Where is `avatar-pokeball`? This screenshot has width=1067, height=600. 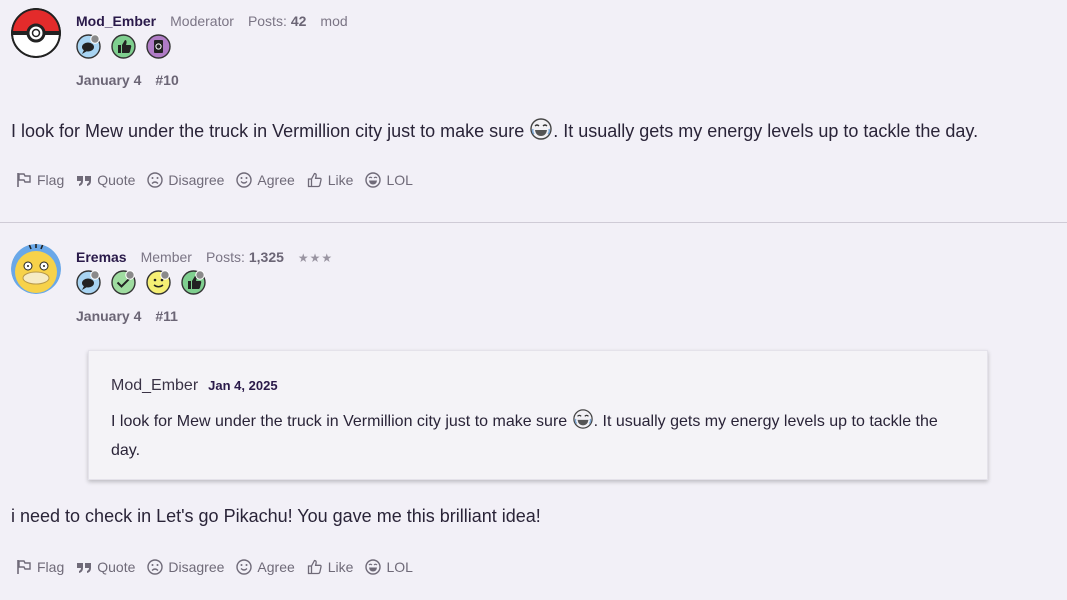 avatar-pokeball is located at coordinates (36, 33).